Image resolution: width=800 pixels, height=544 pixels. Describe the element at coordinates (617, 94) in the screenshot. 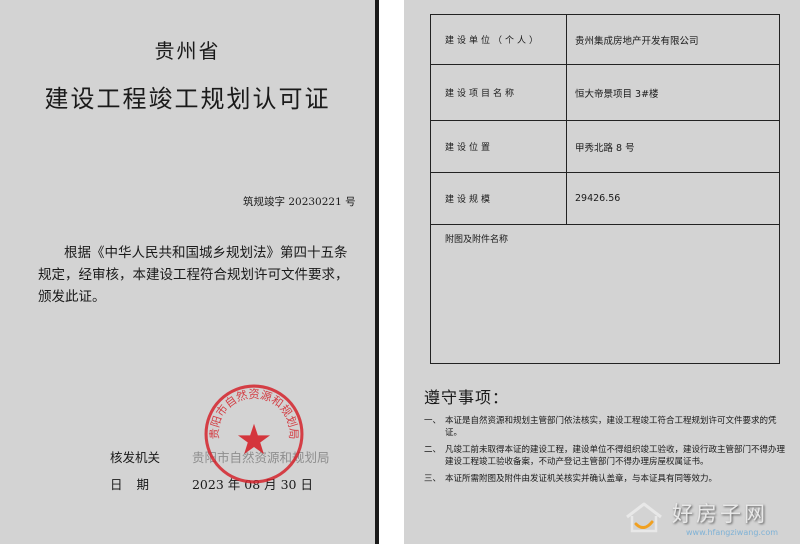

I see `table-value: 恒大帝景项目 3#楼` at that location.